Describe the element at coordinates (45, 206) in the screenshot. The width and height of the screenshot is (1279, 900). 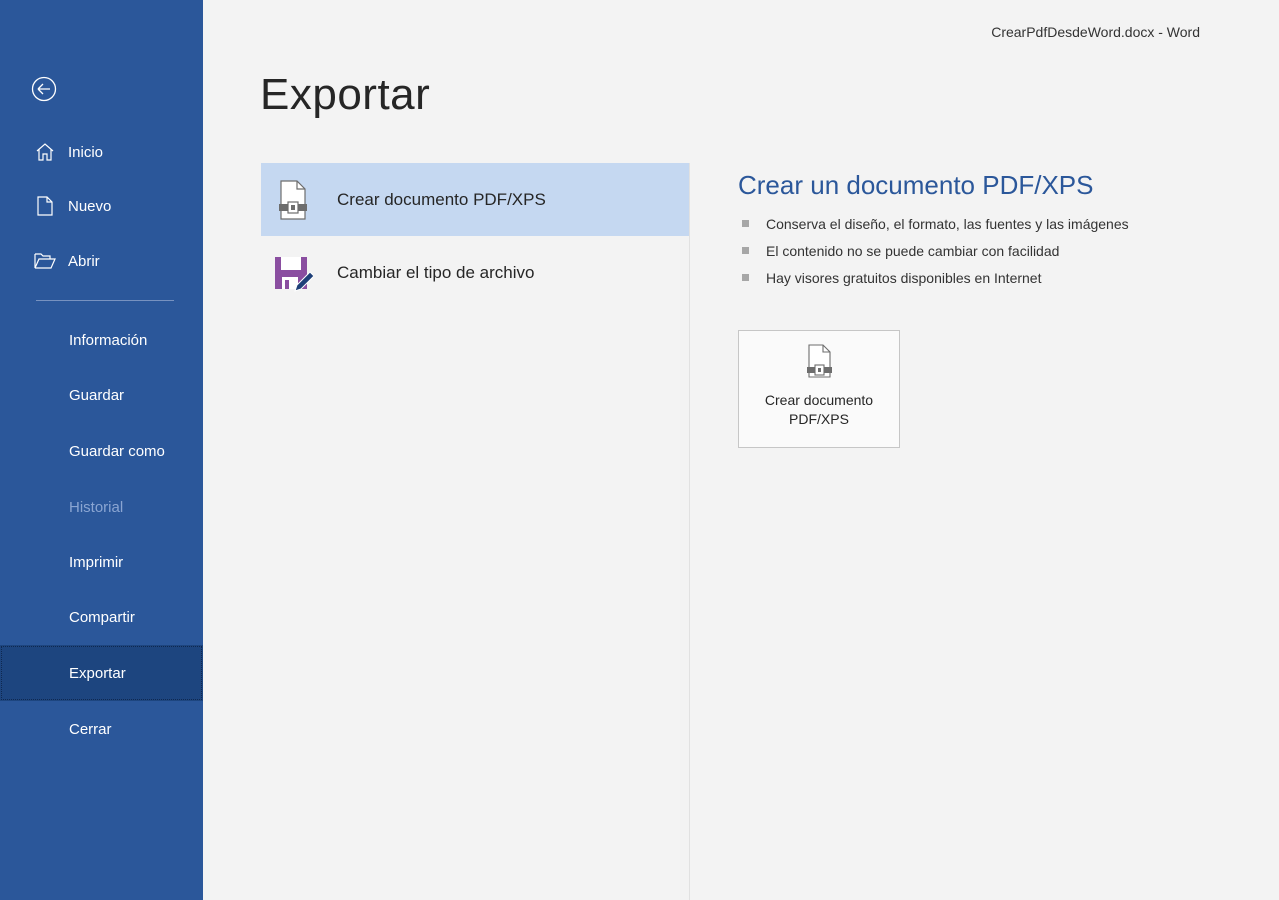
I see `new-document-icon` at that location.